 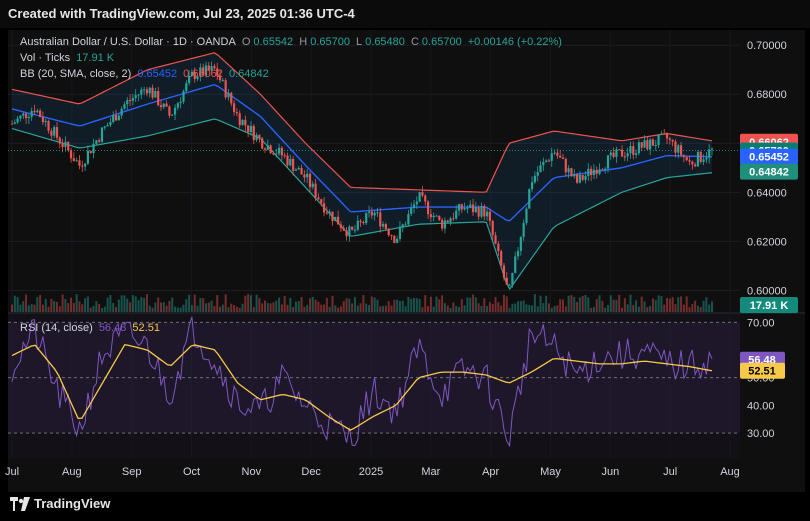 What do you see at coordinates (414, 42) in the screenshot?
I see `legend-close-label: C` at bounding box center [414, 42].